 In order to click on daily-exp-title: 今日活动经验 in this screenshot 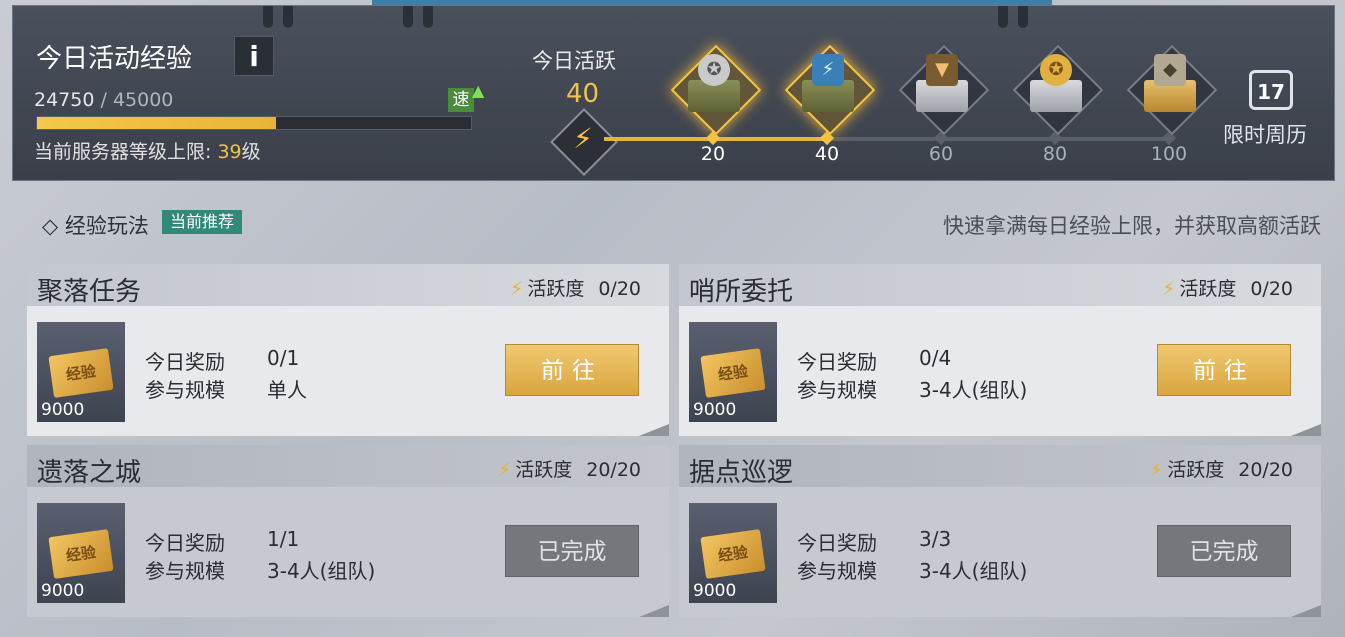, I will do `click(114, 59)`.